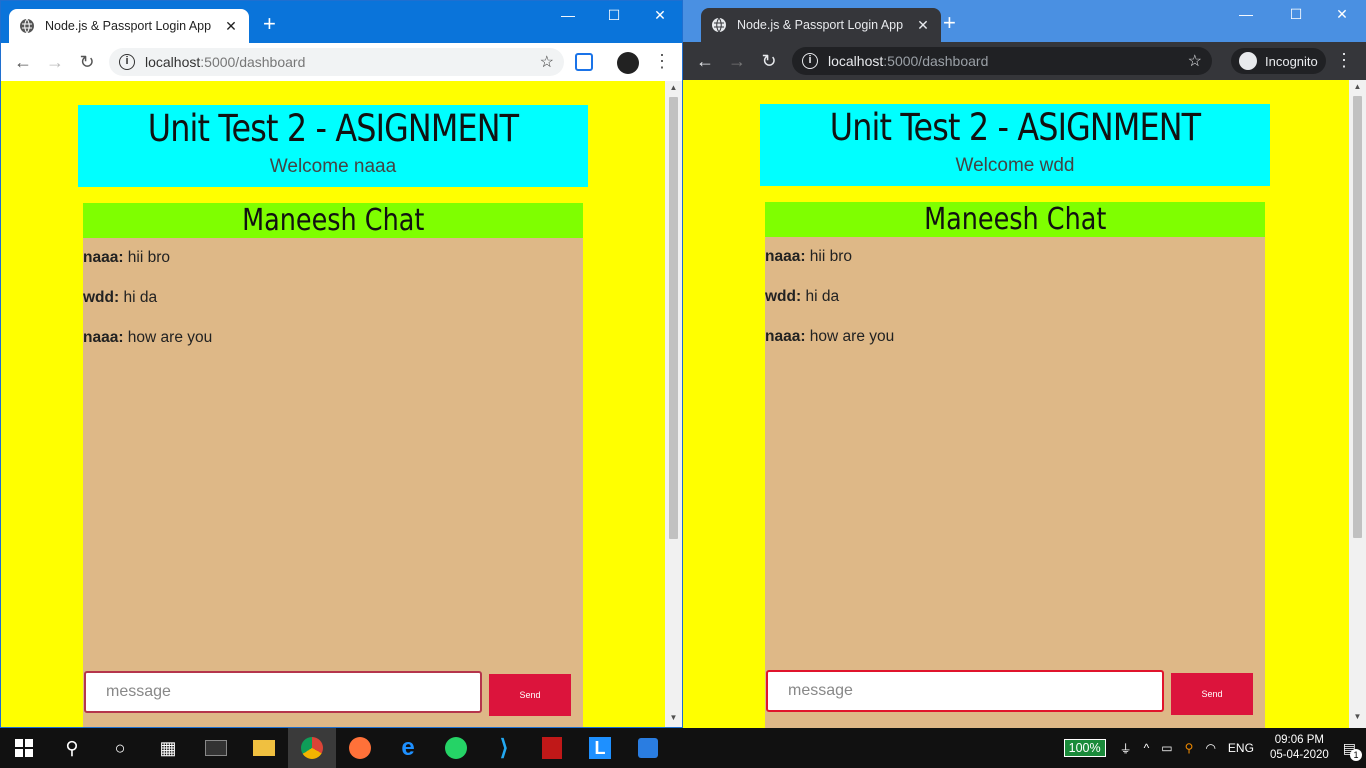  I want to click on vscode-icon: ⟩, so click(504, 748).